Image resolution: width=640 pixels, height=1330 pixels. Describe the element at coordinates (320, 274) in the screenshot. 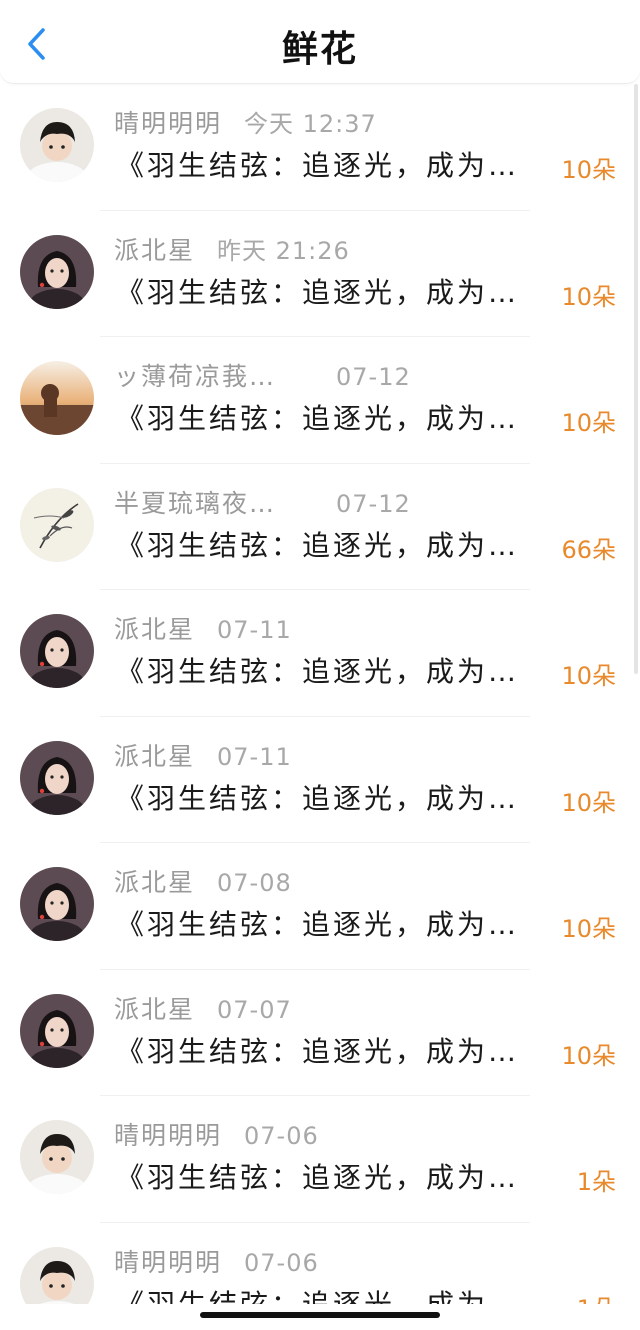

I see `list-item: 派北星 昨天 21:26 《羽生结弦：追逐光，成为… 10朵` at that location.